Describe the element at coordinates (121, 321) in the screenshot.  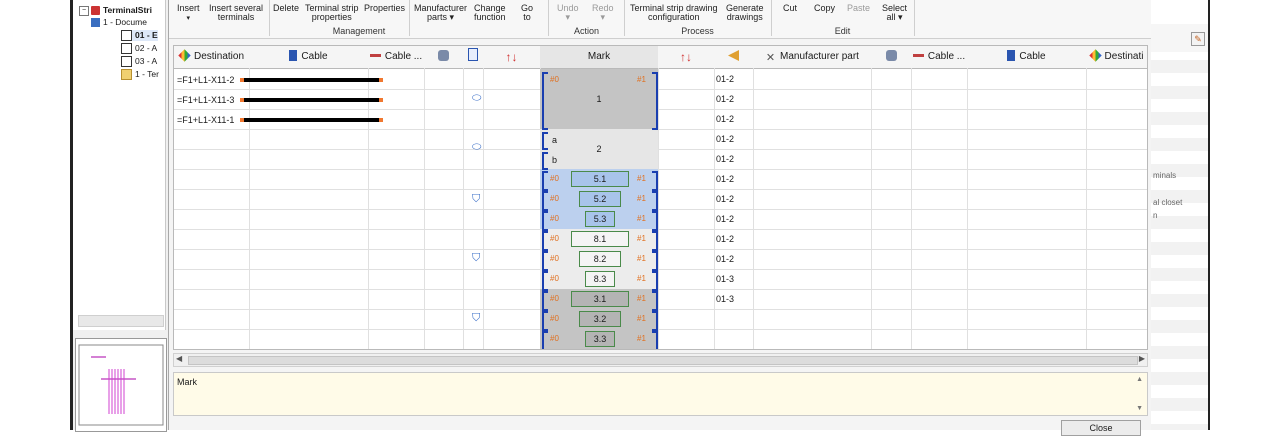
I see `tree-scrollbar` at that location.